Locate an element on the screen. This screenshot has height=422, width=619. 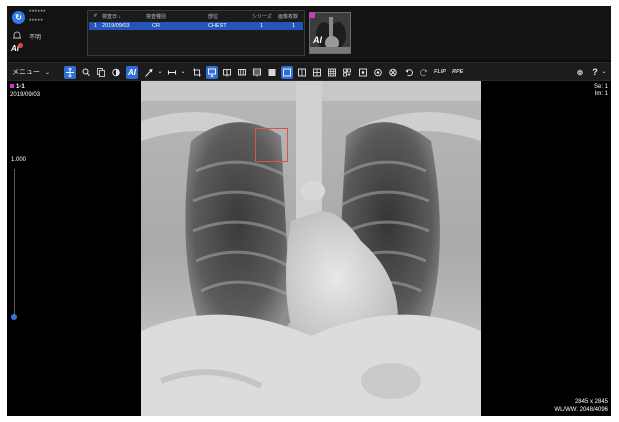
user-name: ****** is located at coordinates (38, 13).